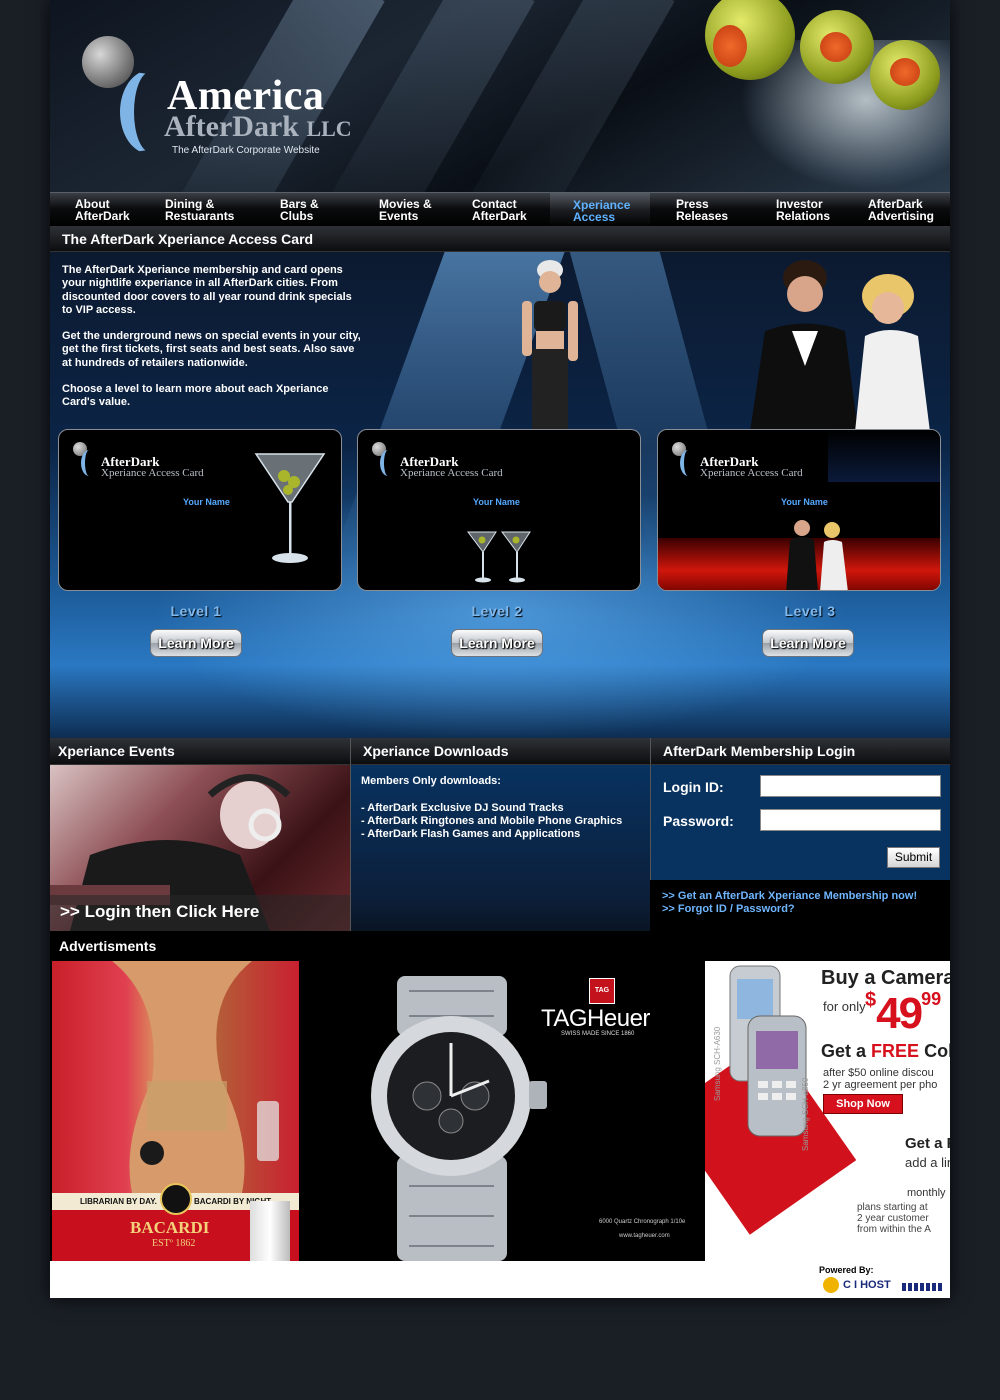  Describe the element at coordinates (598, 1034) in the screenshot. I see `tagheuer-subtitle: SWISS MADE SINCE 1860` at that location.